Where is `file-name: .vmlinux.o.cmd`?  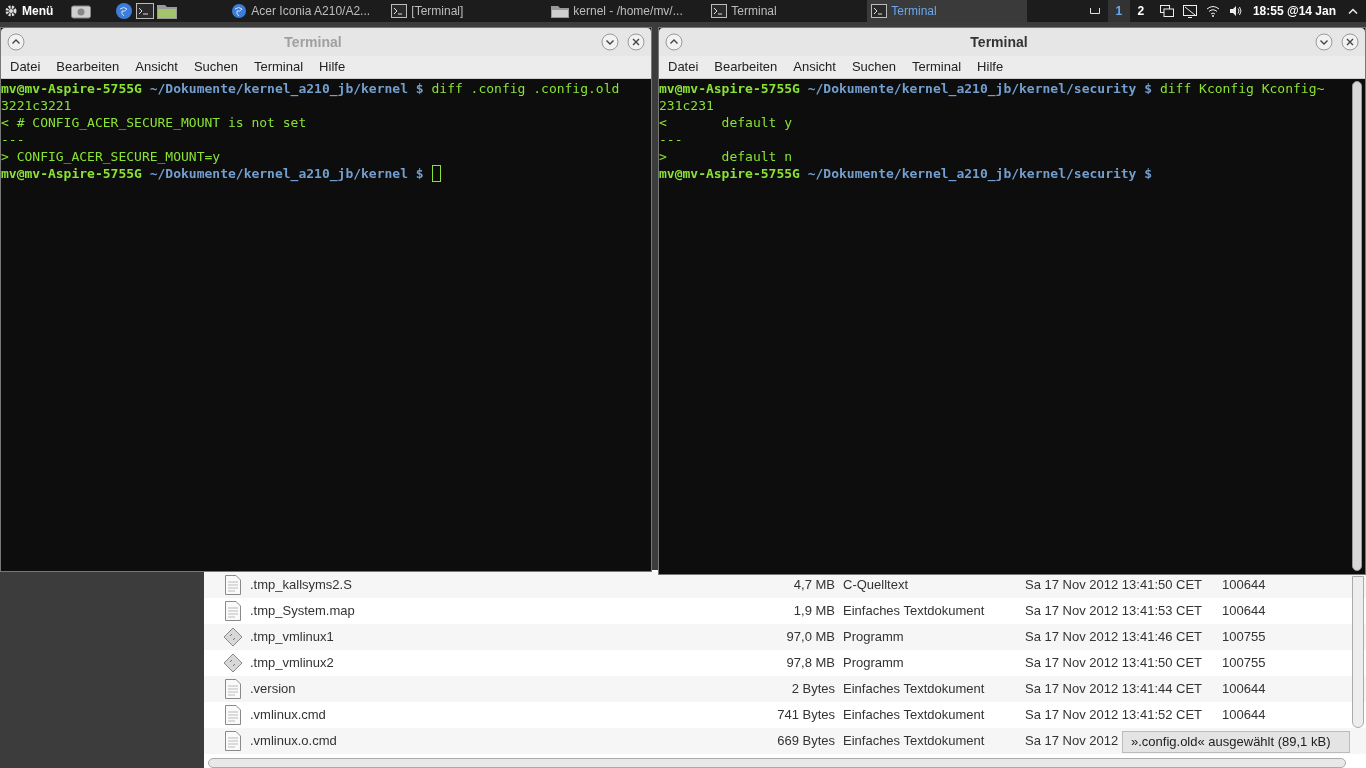 file-name: .vmlinux.o.cmd is located at coordinates (294, 741).